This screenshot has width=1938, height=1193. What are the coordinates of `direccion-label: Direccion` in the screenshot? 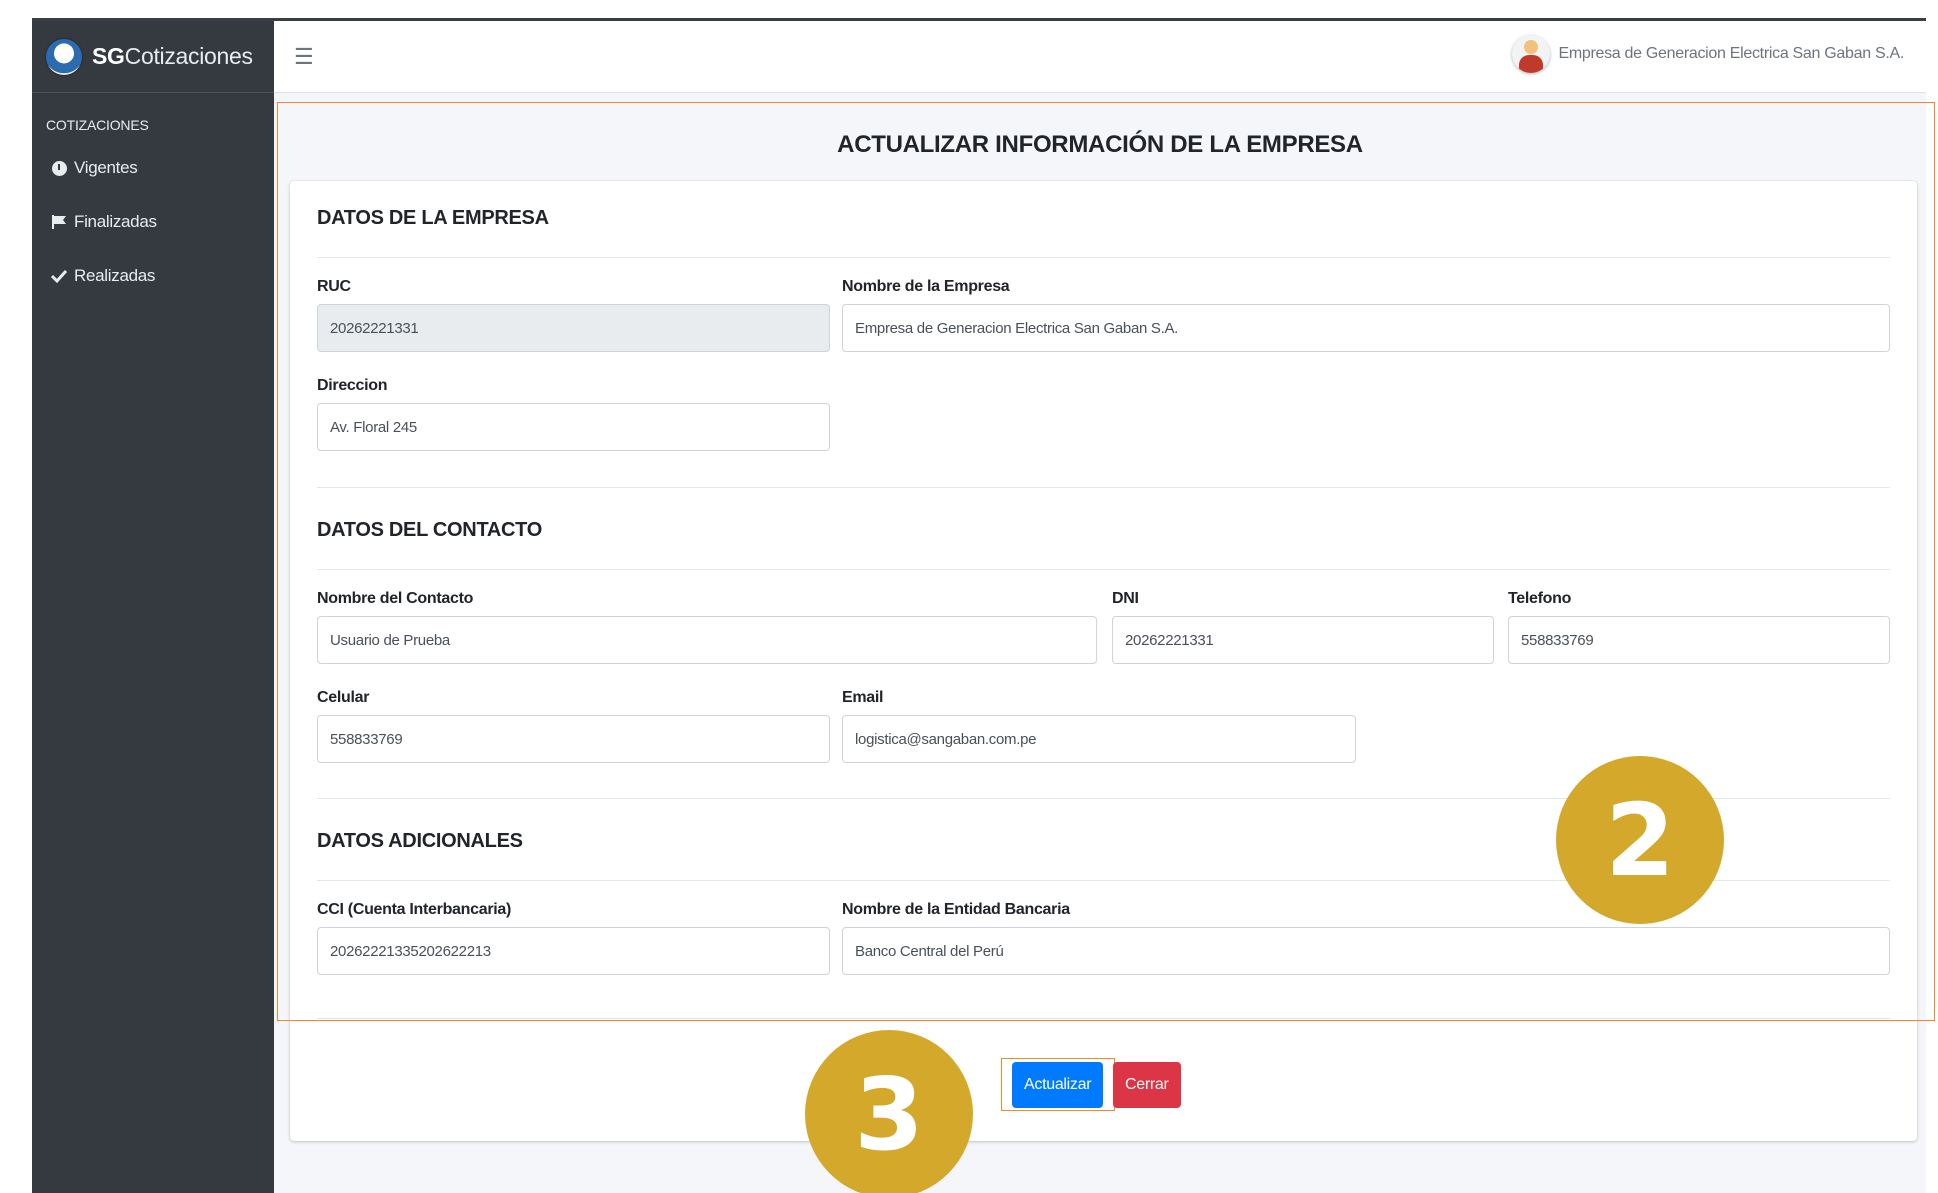 It's located at (352, 385).